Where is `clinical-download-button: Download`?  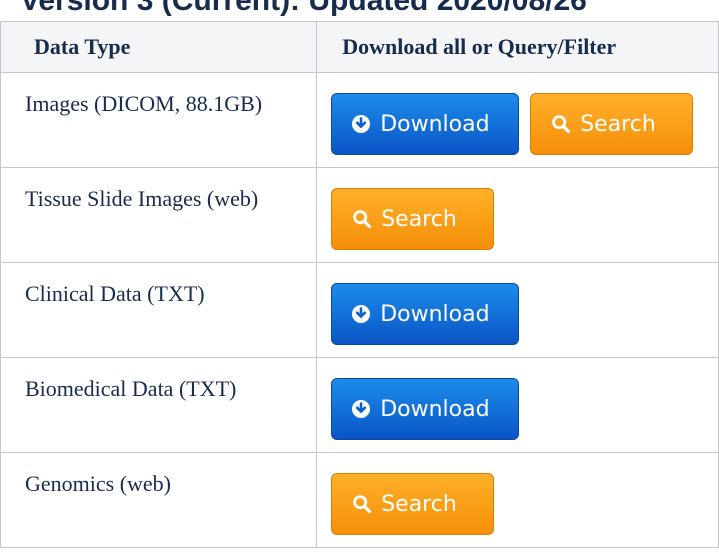
clinical-download-button: Download is located at coordinates (425, 314).